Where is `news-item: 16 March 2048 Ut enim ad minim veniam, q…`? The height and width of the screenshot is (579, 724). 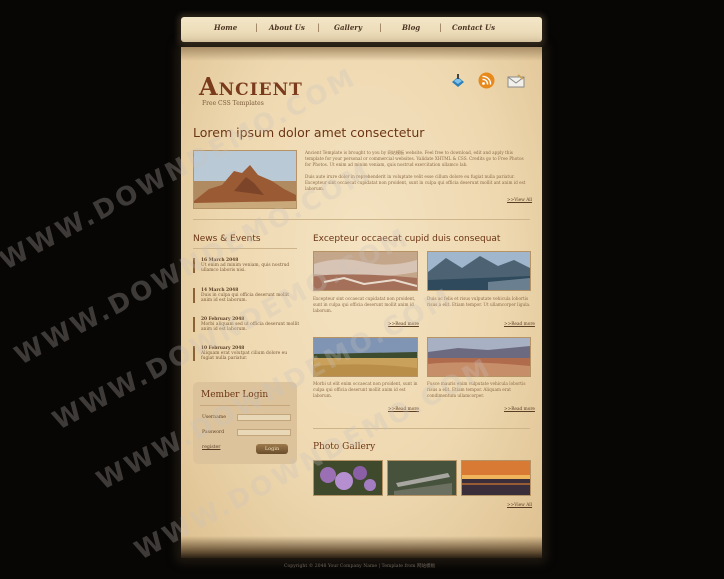
news-item: 16 March 2048 Ut enim ad minim veniam, q… is located at coordinates (247, 265).